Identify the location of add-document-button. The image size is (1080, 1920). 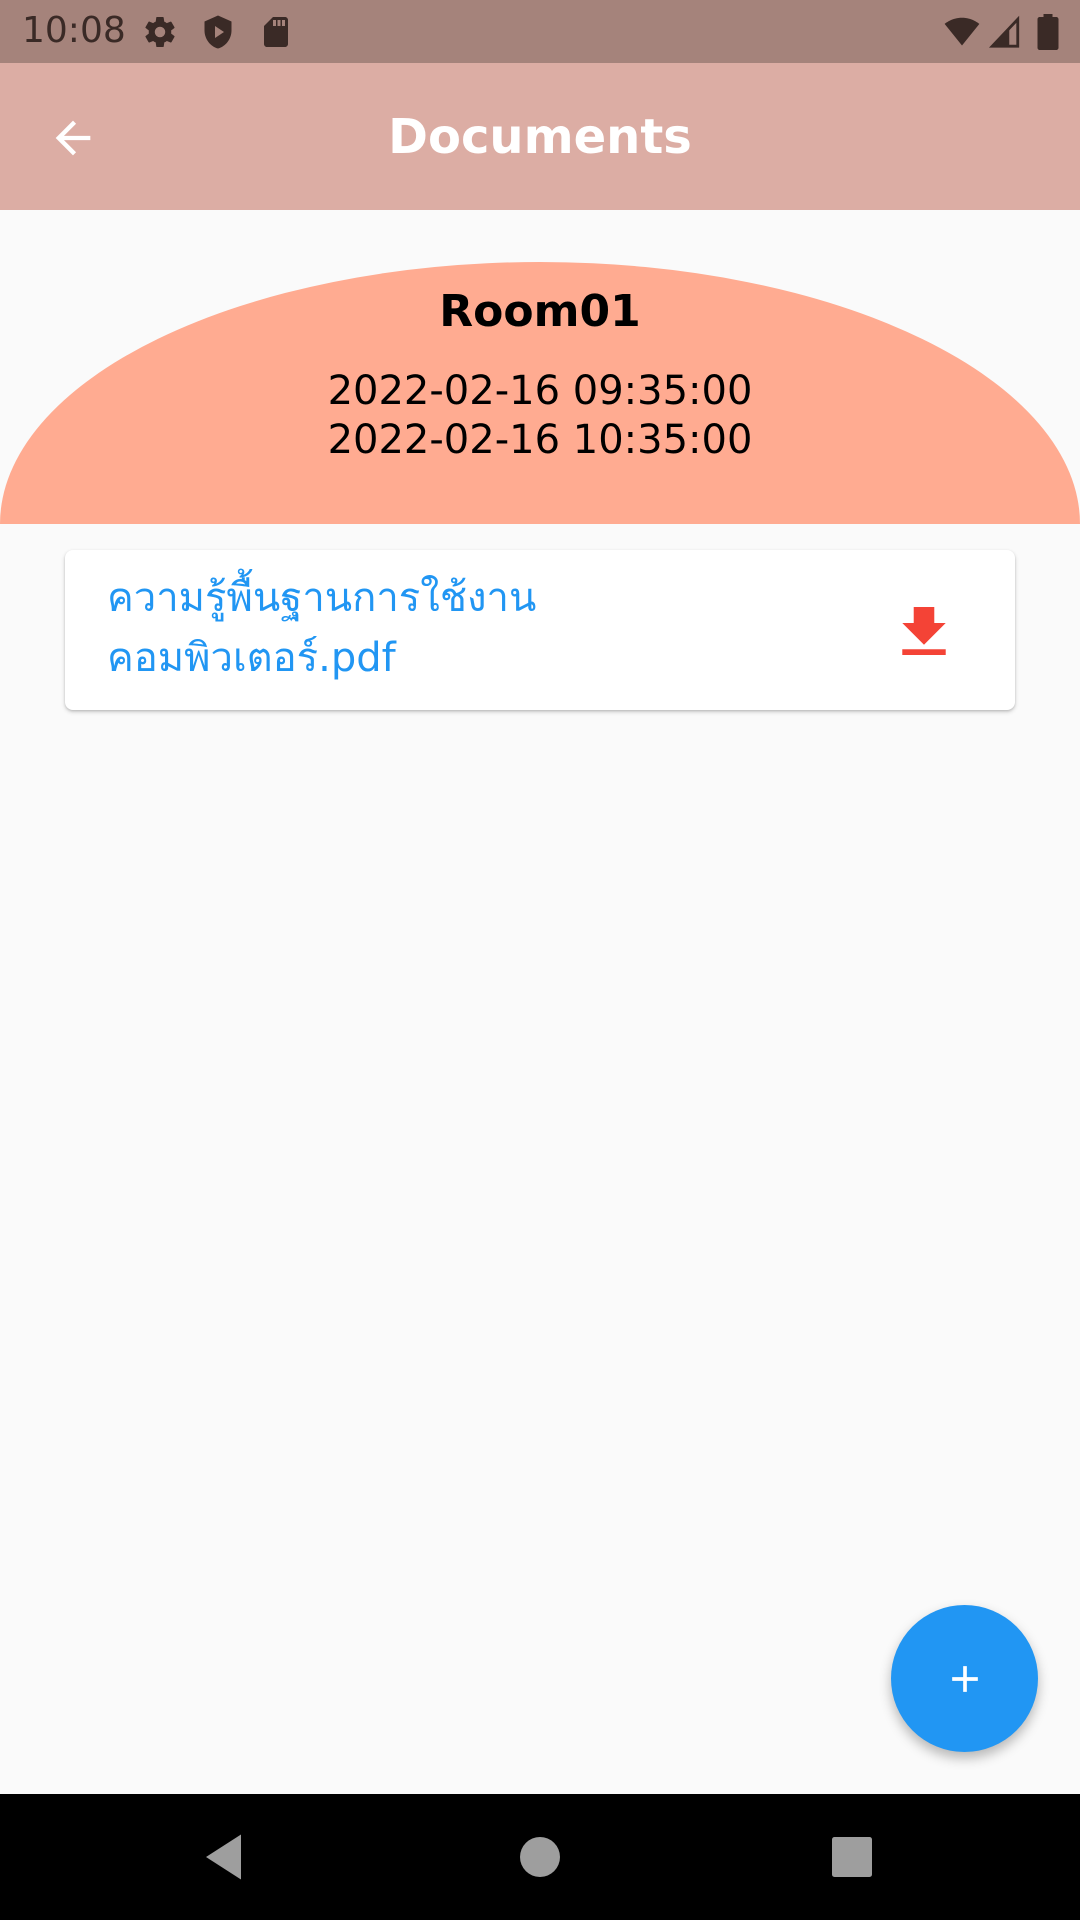
(964, 1678).